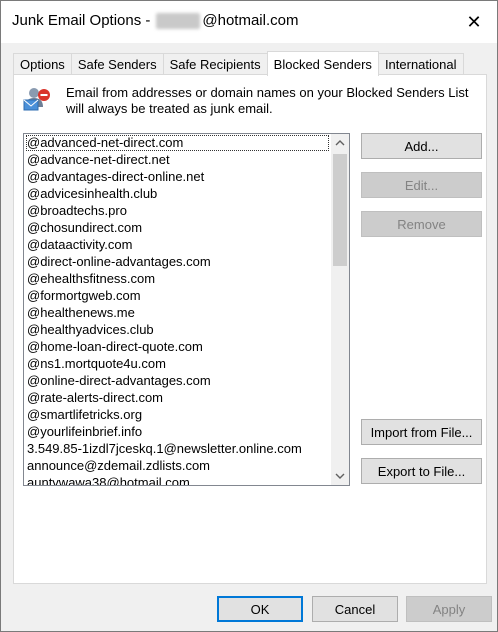  I want to click on redacted-email-name, so click(178, 20).